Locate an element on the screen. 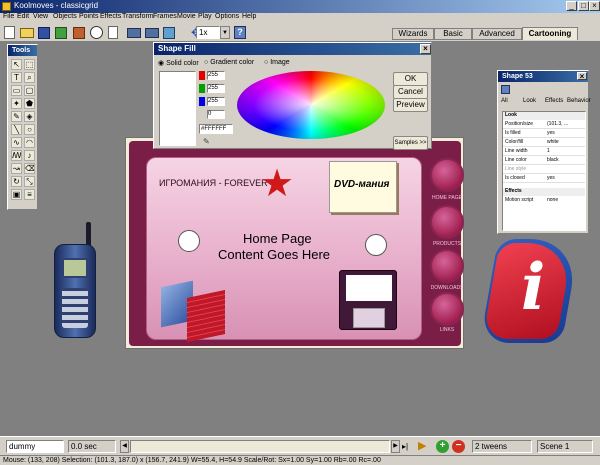 The image size is (600, 465). save-icon is located at coordinates (44, 33).